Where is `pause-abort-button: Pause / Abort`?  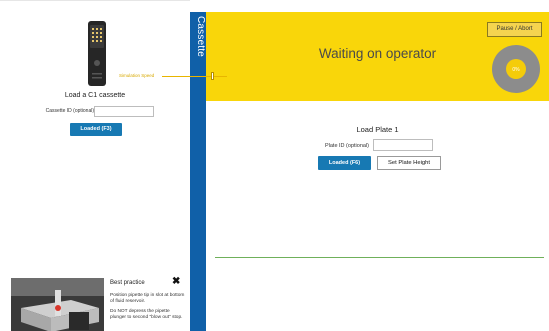
pause-abort-button: Pause / Abort is located at coordinates (514, 29).